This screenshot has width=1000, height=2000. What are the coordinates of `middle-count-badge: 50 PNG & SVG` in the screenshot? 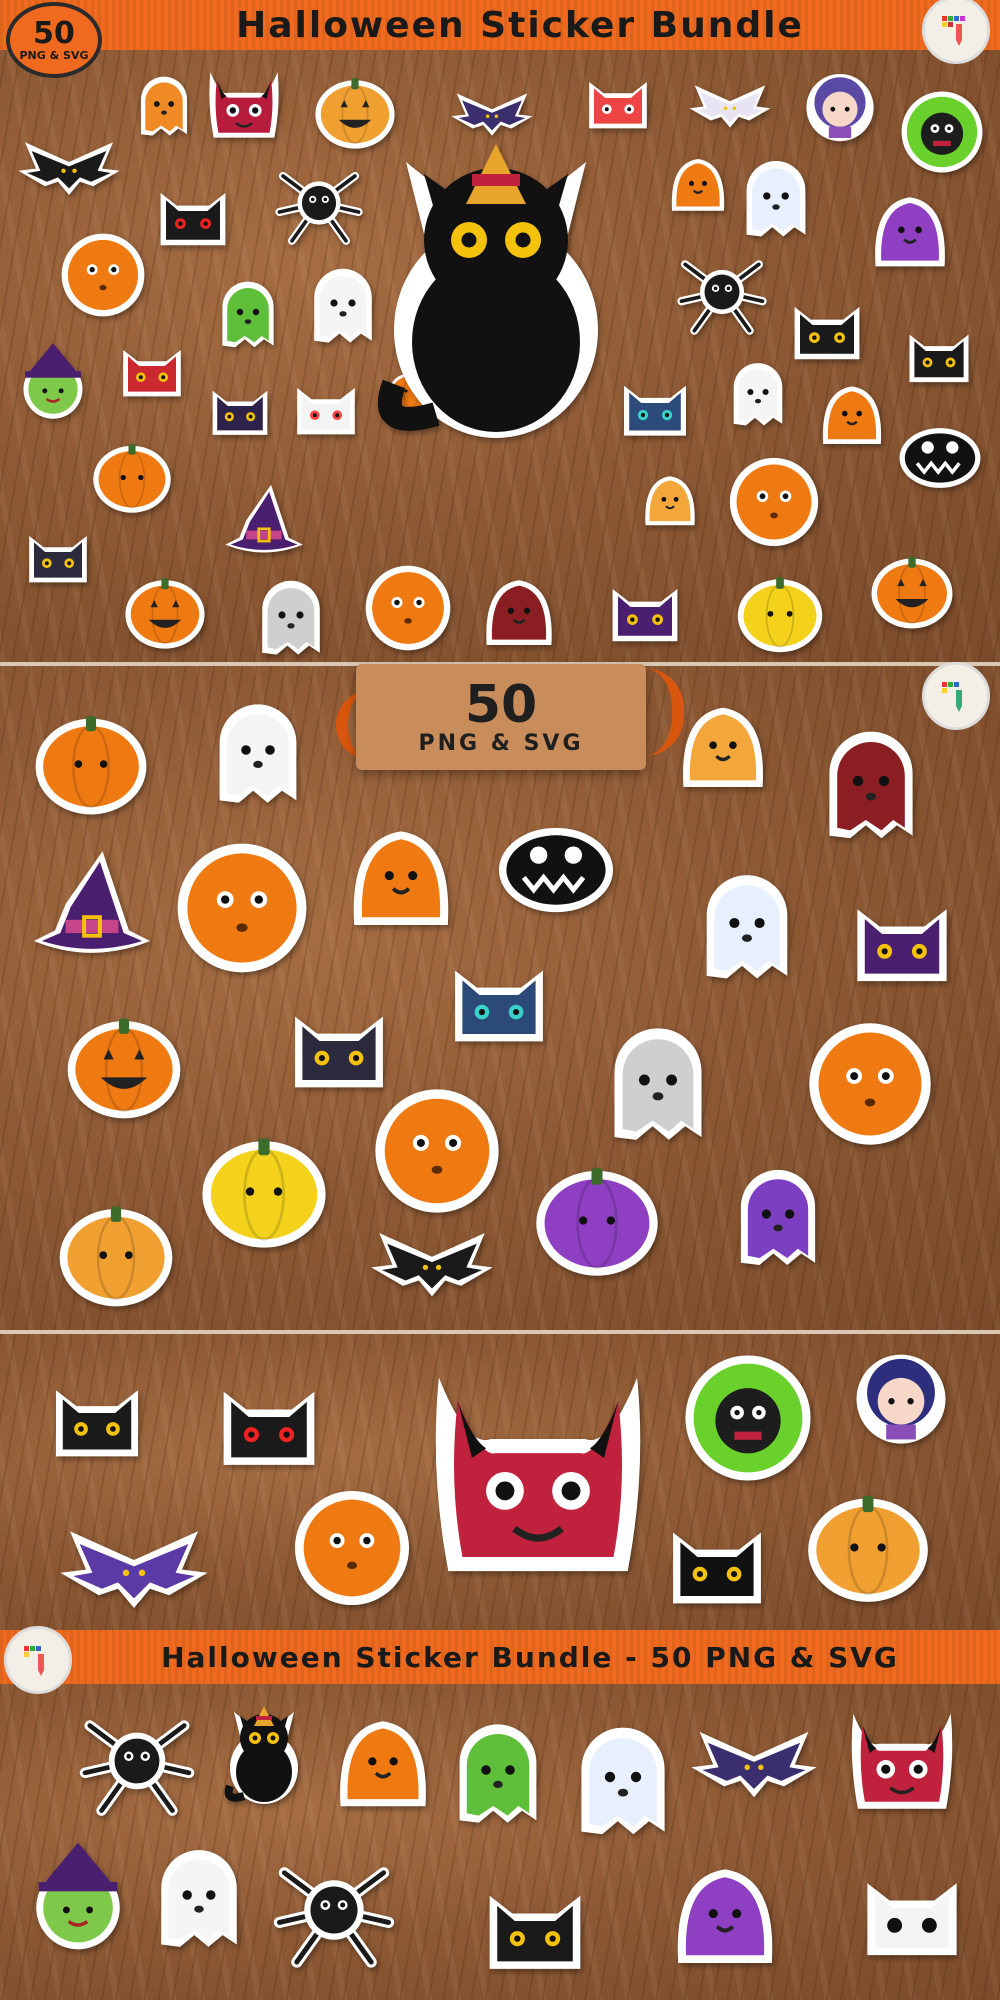 It's located at (501, 717).